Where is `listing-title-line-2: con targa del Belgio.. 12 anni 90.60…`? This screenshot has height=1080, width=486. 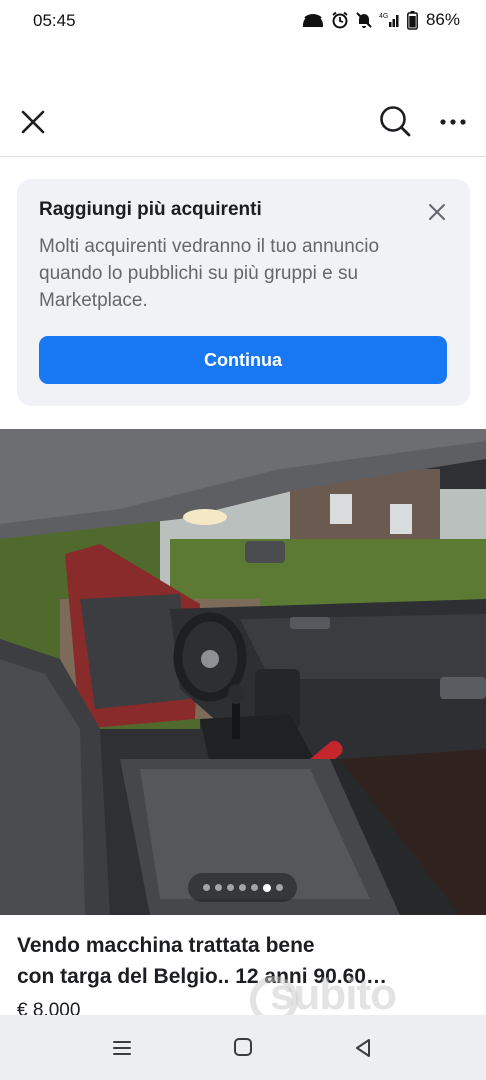 listing-title-line-2: con targa del Belgio.. 12 anni 90.60… is located at coordinates (202, 976).